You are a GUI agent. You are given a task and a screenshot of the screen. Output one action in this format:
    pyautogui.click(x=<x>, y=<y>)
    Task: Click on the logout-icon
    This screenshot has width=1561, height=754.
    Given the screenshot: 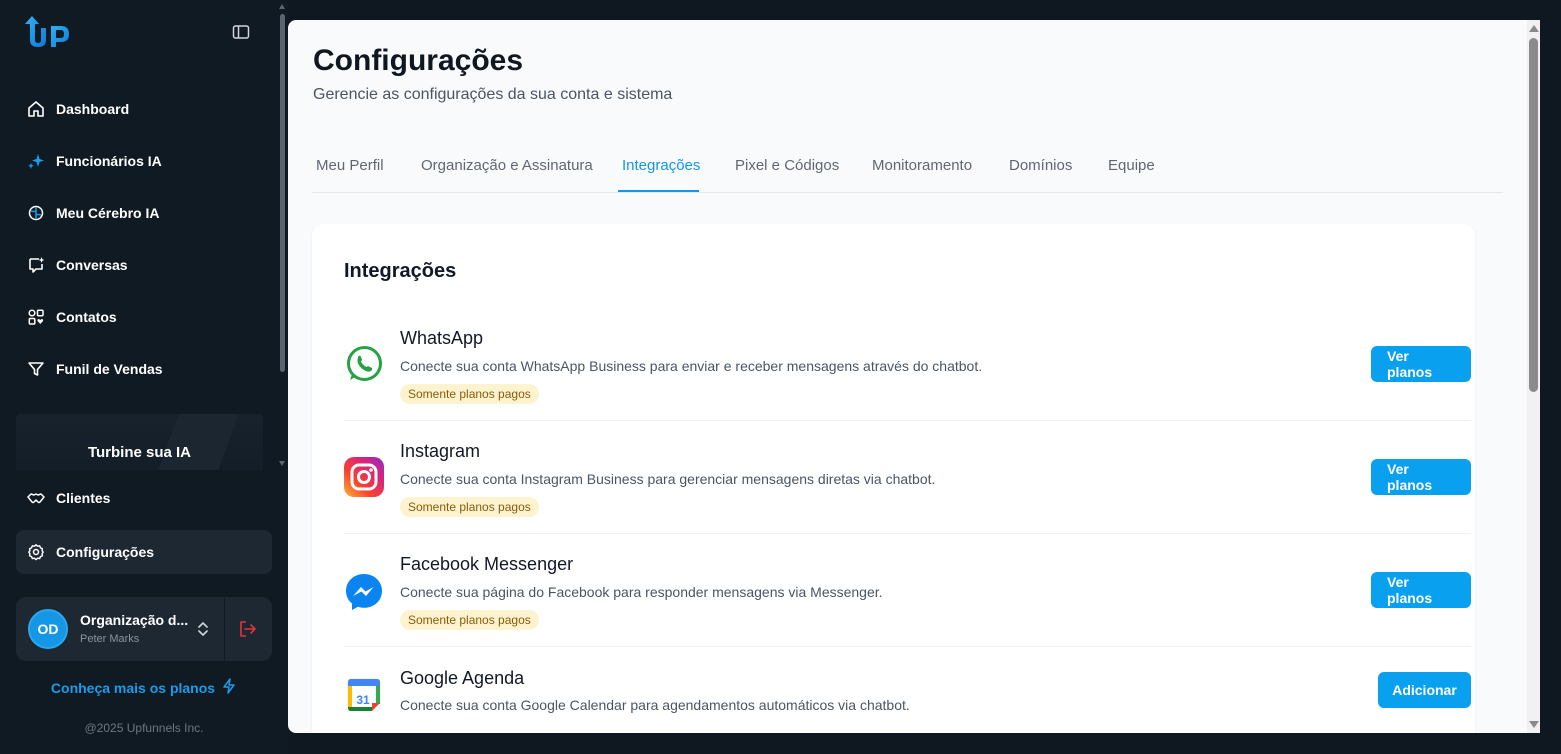 What is the action you would take?
    pyautogui.click(x=248, y=629)
    